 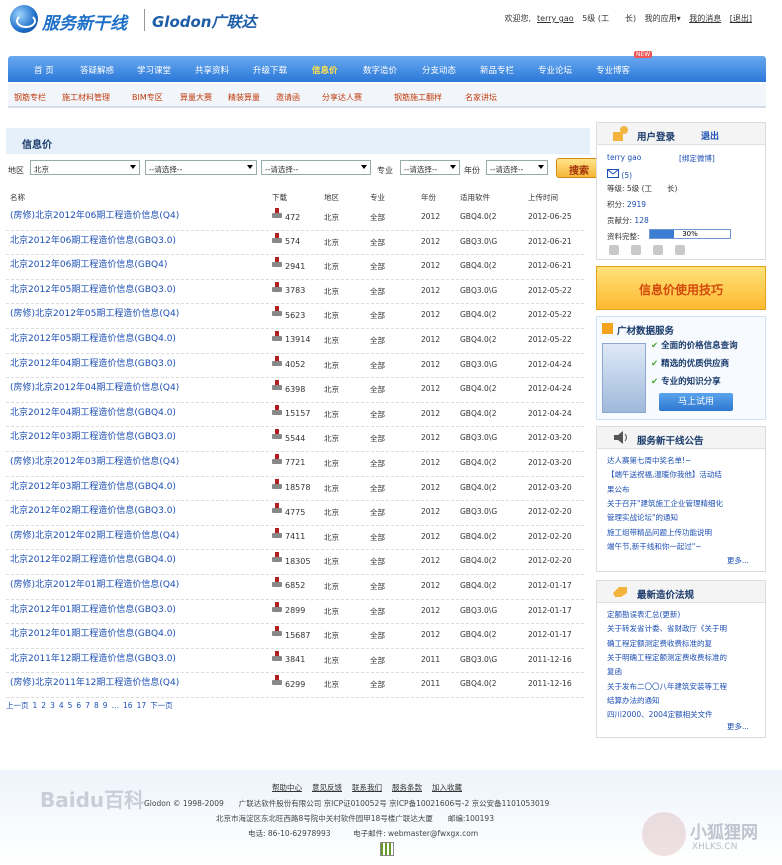 What do you see at coordinates (93, 608) in the screenshot?
I see `row-name-link: 北京2012年01期工程造价信息(GBQ3.0)` at bounding box center [93, 608].